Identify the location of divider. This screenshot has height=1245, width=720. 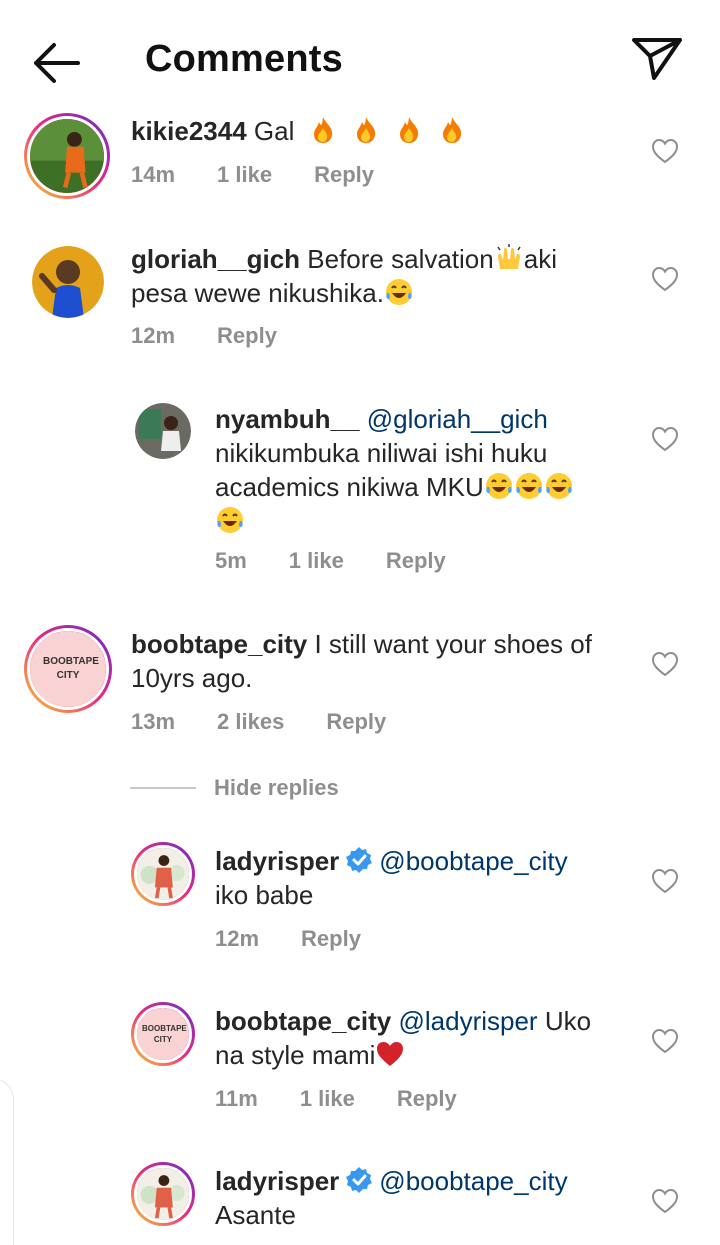
(163, 788).